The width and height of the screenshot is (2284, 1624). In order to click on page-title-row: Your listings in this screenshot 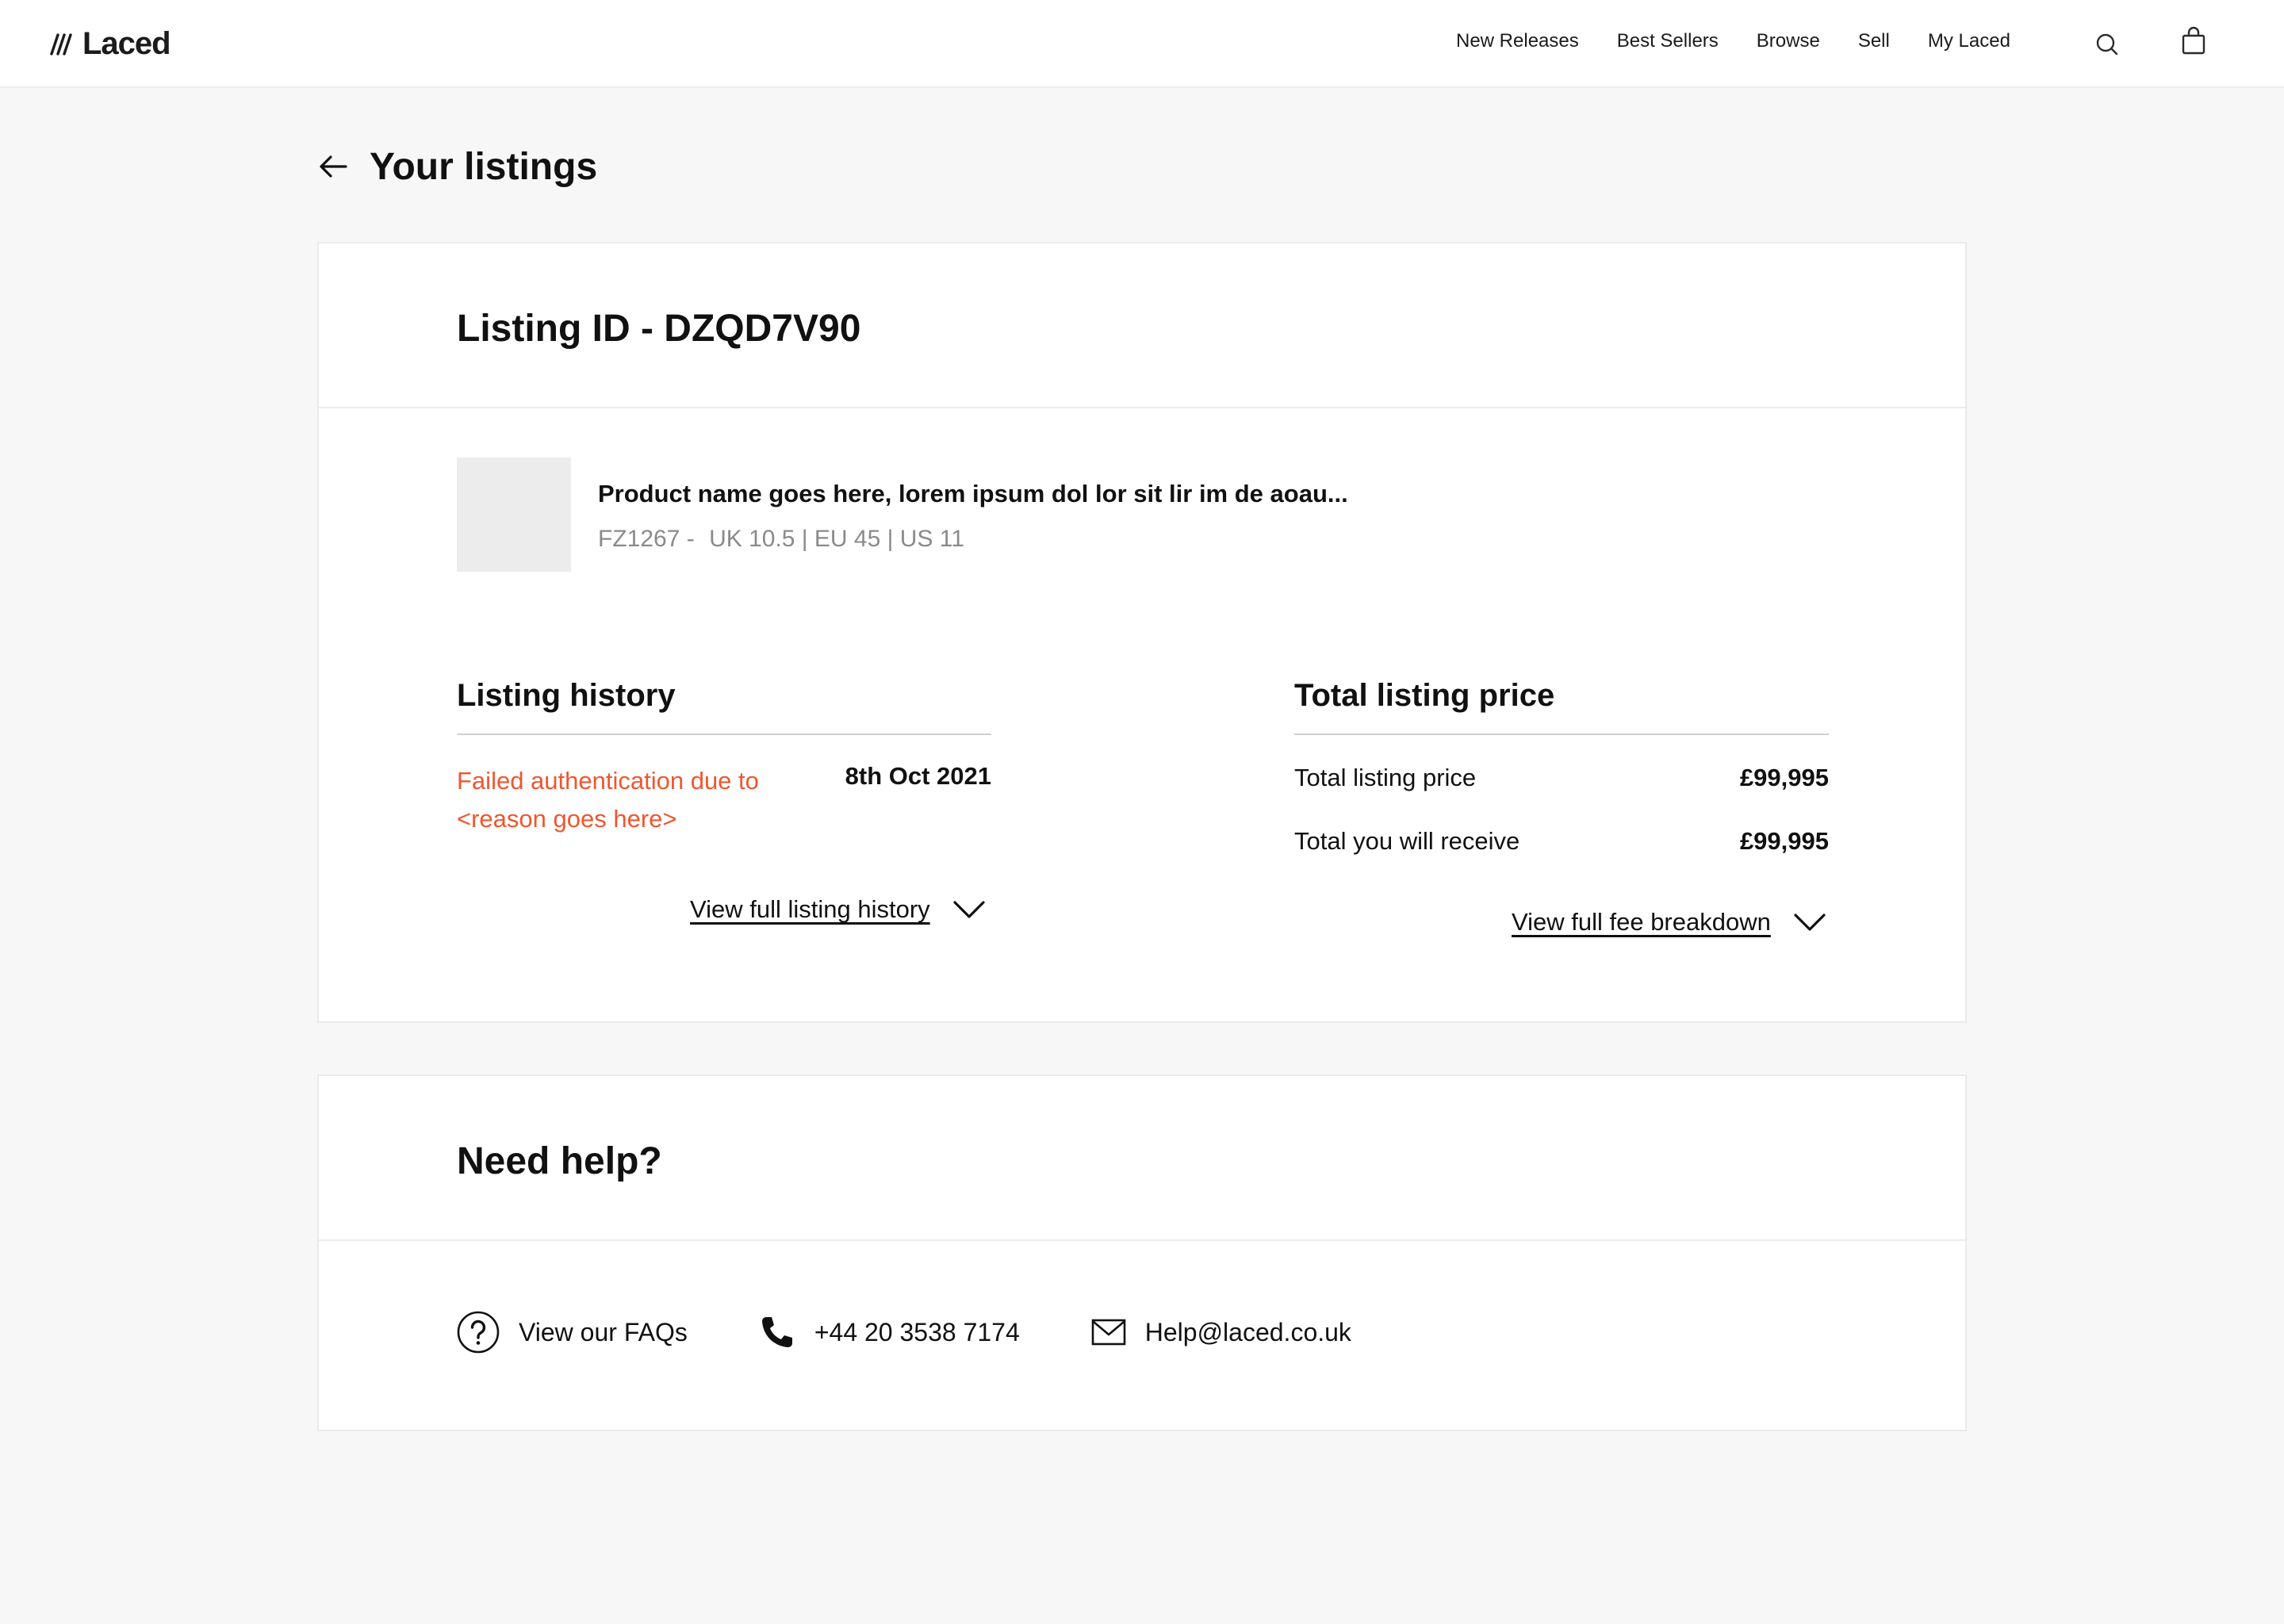, I will do `click(457, 166)`.